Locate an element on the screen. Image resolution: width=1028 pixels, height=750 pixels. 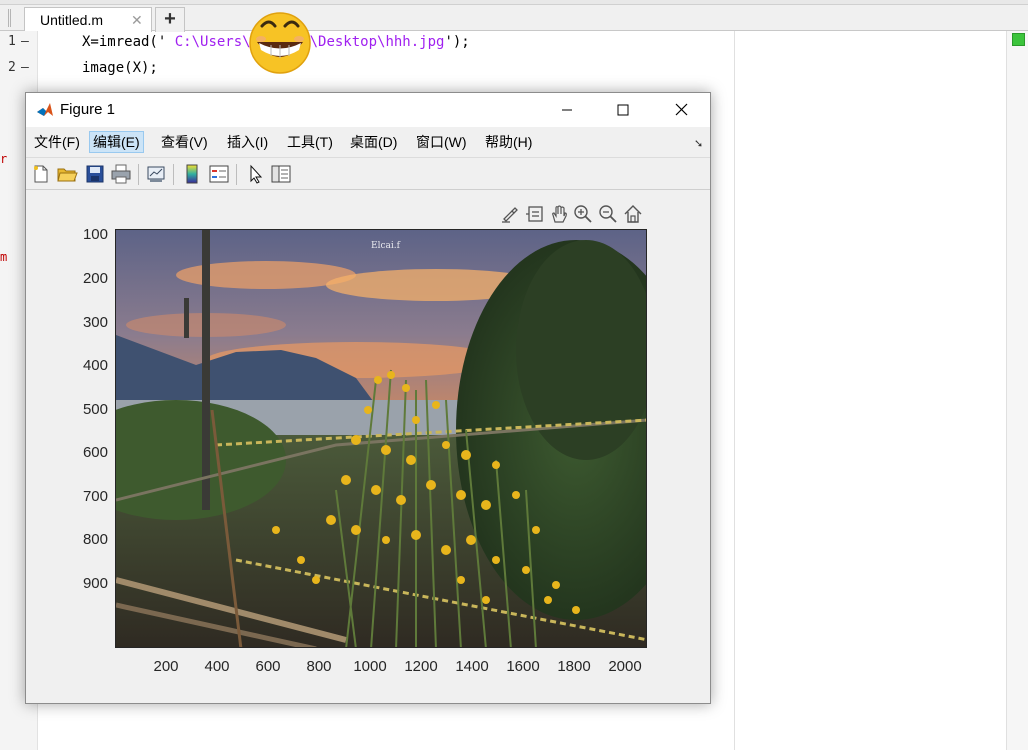
new-figure-icon is located at coordinates (41, 174).